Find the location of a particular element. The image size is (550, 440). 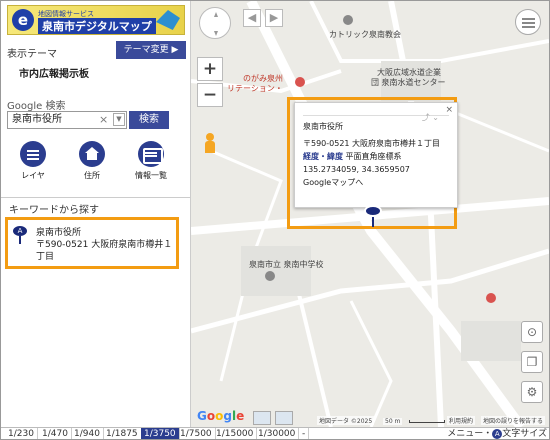

scale-option: 1/230 is located at coordinates (21, 433).